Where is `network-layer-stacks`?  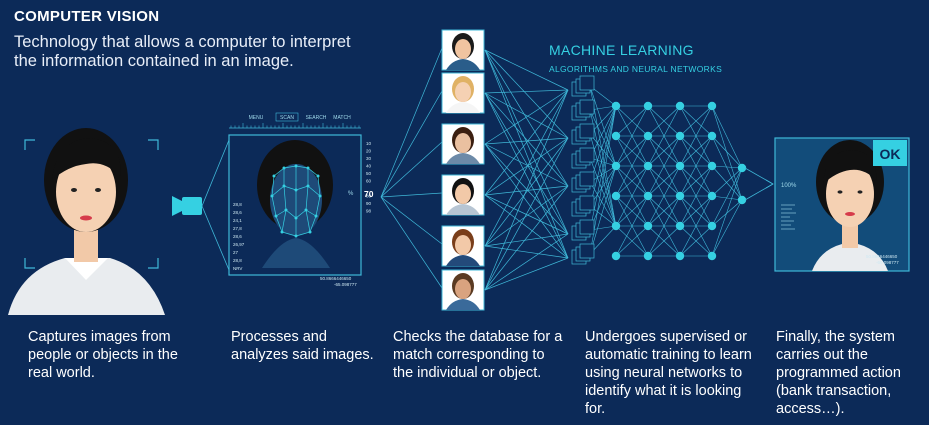
network-layer-stacks is located at coordinates (583, 170).